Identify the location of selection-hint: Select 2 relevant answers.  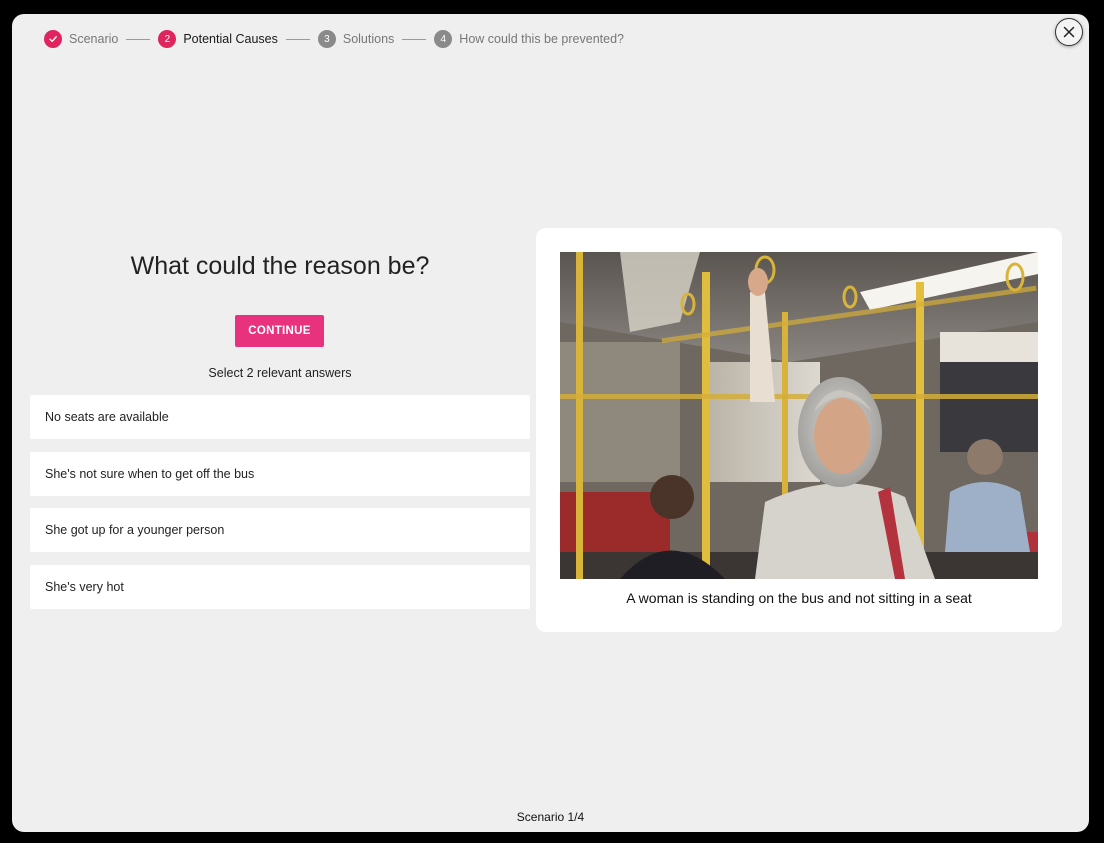
(280, 373).